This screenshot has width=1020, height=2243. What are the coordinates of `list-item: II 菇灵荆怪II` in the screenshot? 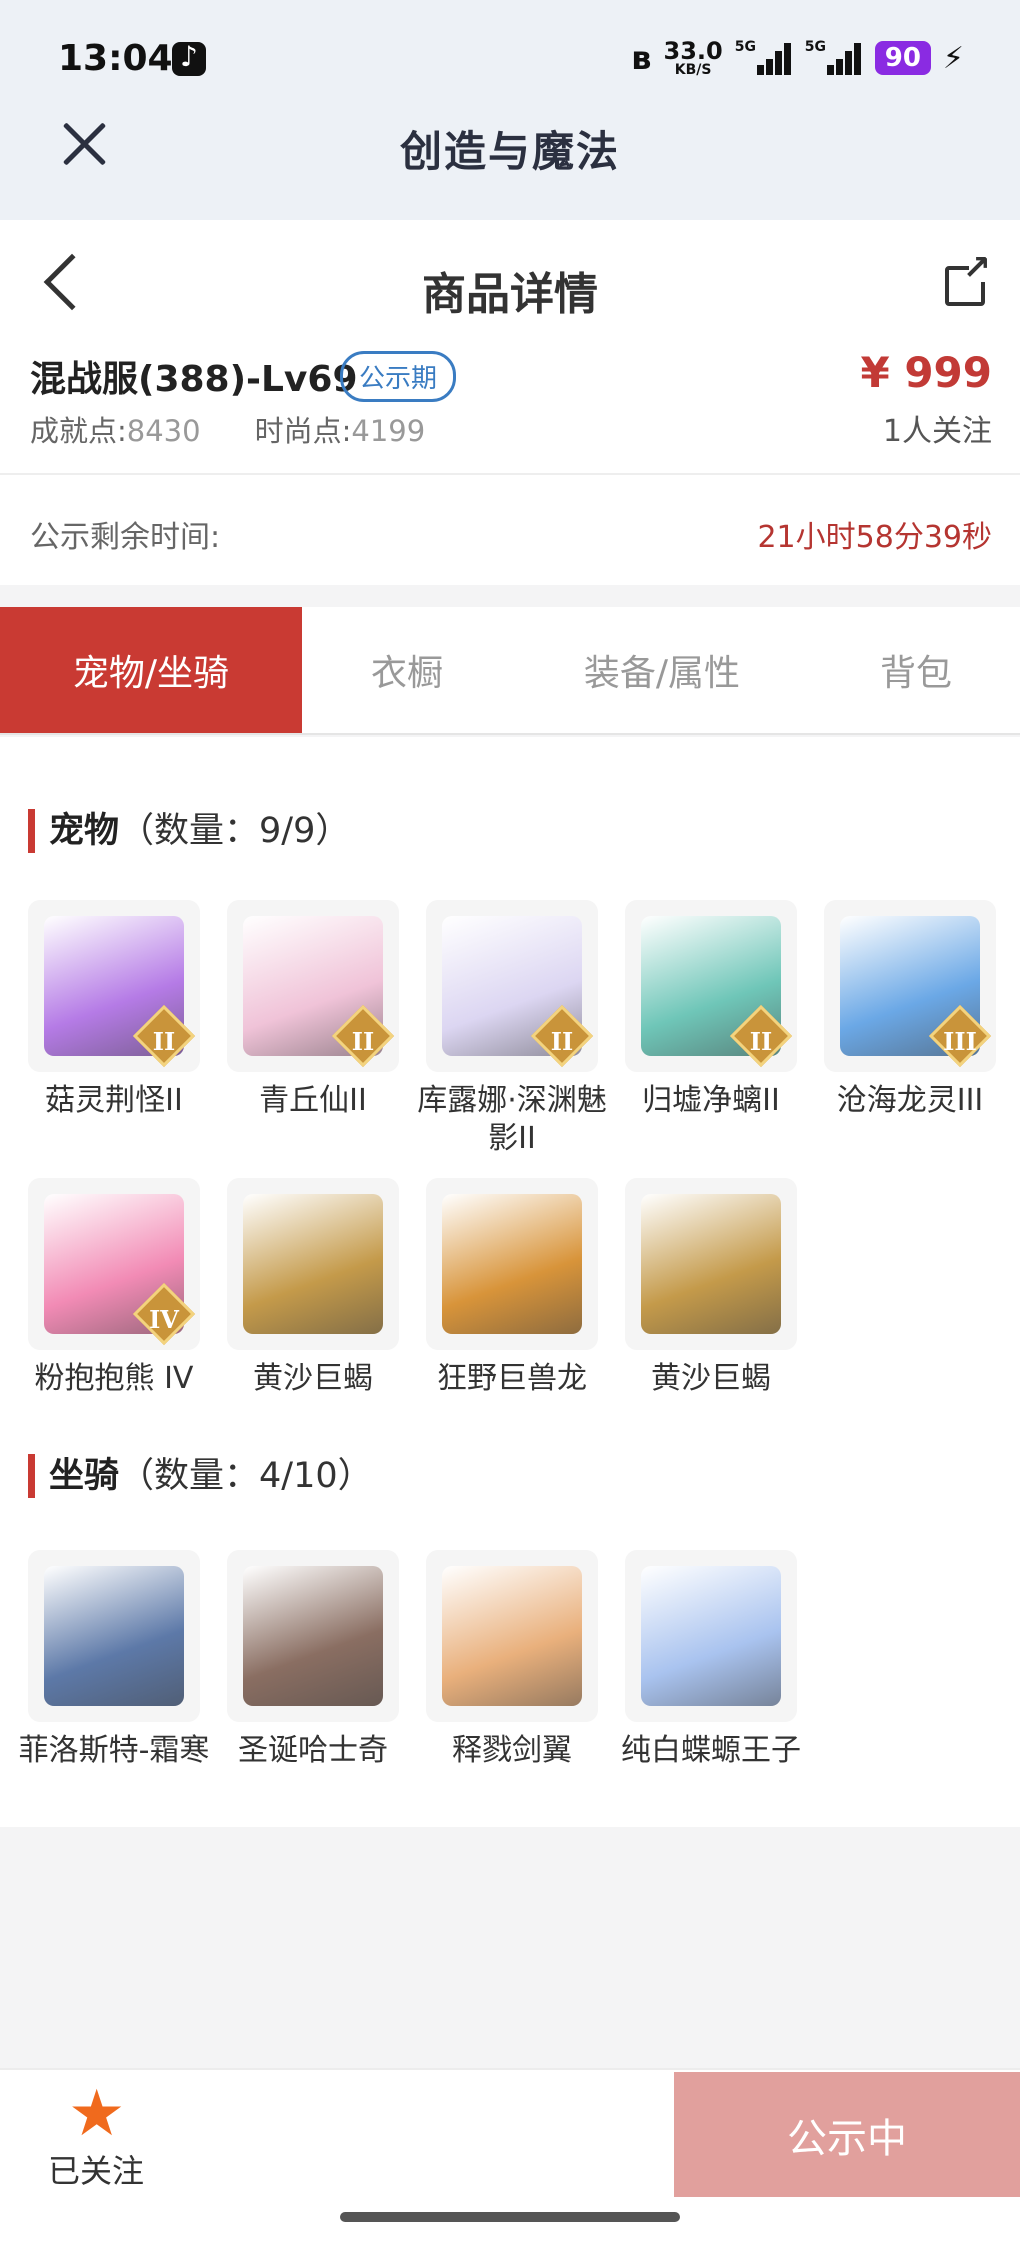 It's located at (114, 1010).